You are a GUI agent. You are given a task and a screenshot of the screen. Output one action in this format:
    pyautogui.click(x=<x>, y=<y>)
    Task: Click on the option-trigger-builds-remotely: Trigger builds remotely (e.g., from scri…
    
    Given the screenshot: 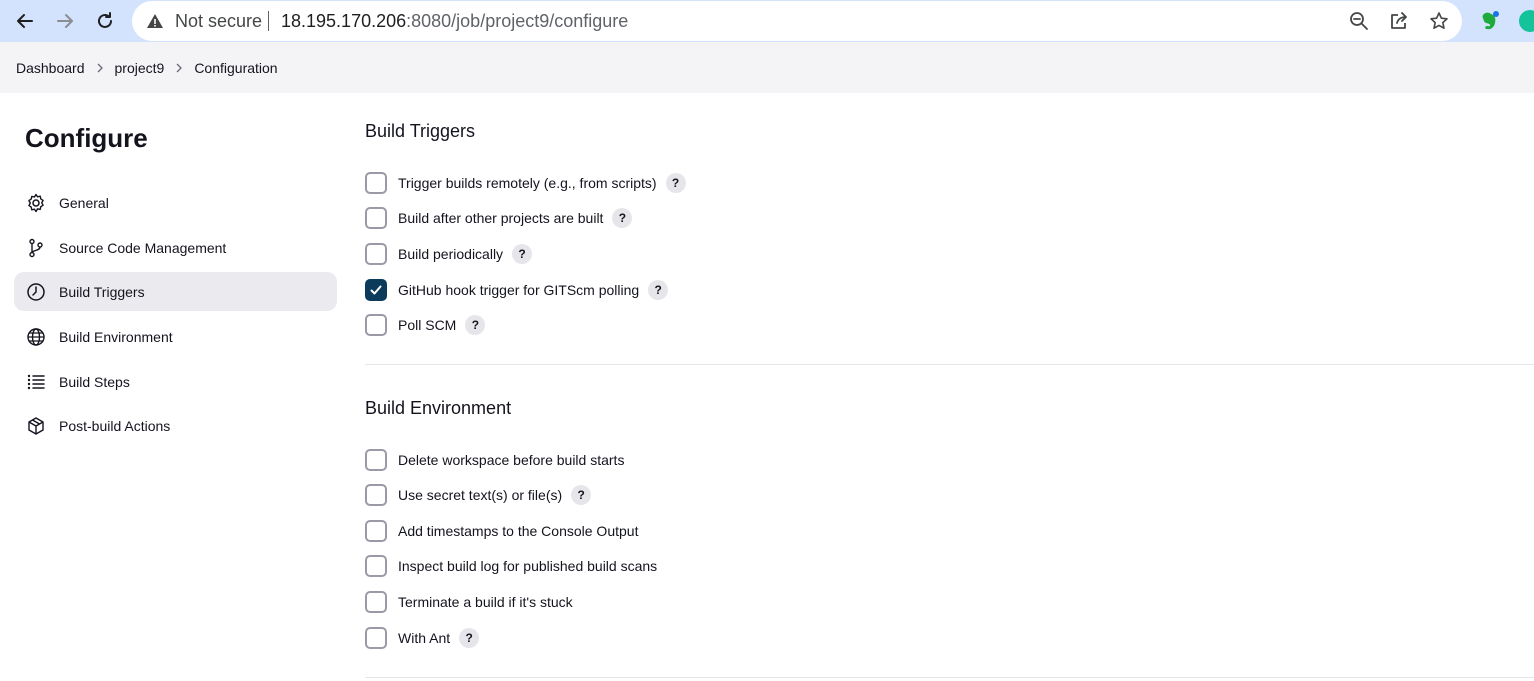 What is the action you would take?
    pyautogui.click(x=525, y=183)
    